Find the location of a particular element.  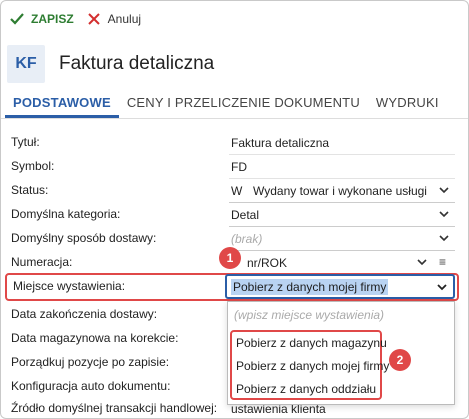

tytul-input: Faktura detaliczna is located at coordinates (342, 143).